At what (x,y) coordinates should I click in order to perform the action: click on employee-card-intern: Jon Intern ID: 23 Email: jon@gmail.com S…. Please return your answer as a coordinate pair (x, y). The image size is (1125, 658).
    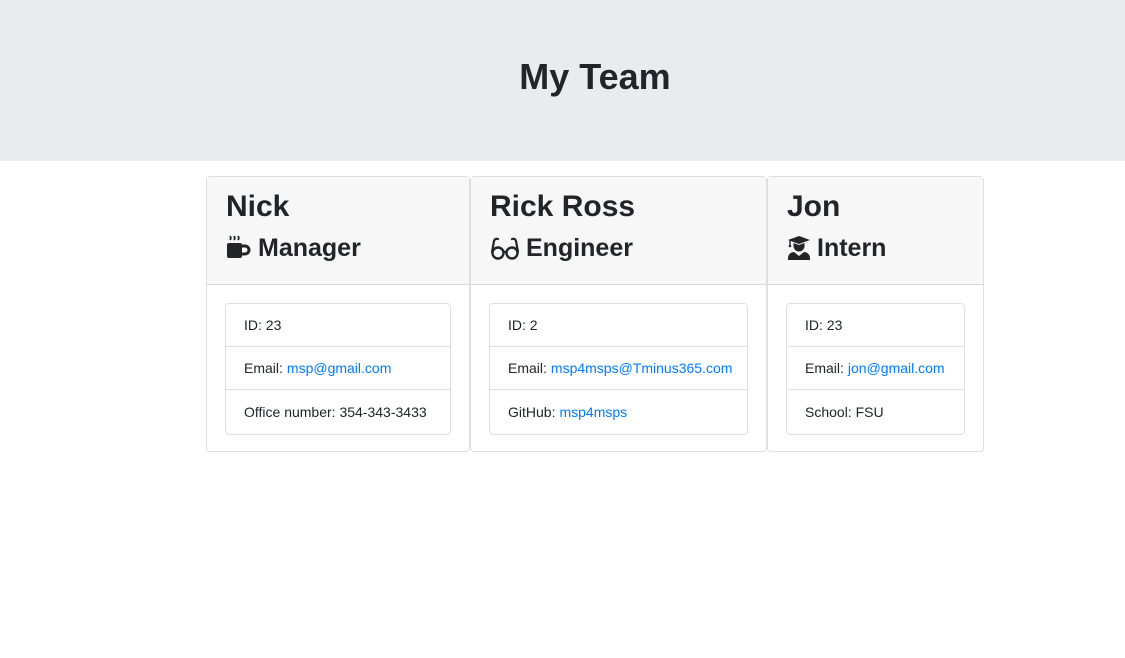
    Looking at the image, I should click on (875, 314).